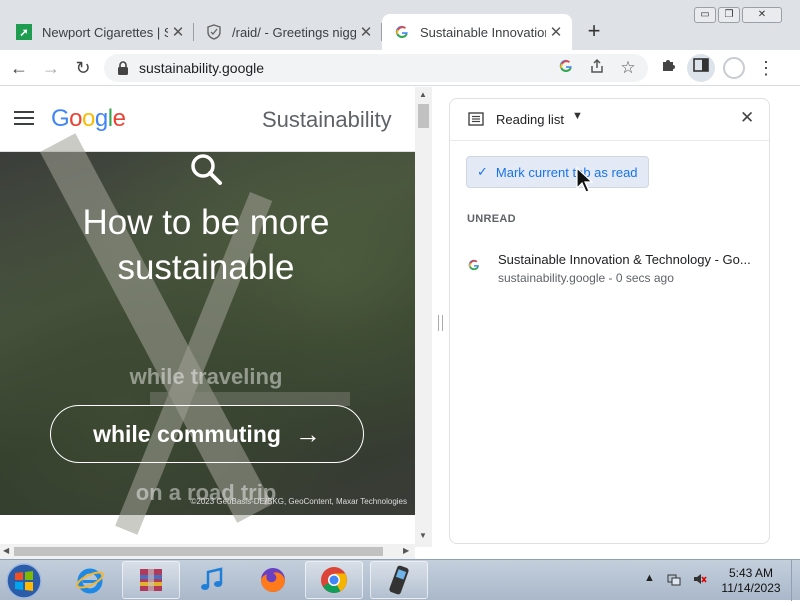 This screenshot has width=800, height=606. I want to click on reload-button: ↻, so click(83, 68).